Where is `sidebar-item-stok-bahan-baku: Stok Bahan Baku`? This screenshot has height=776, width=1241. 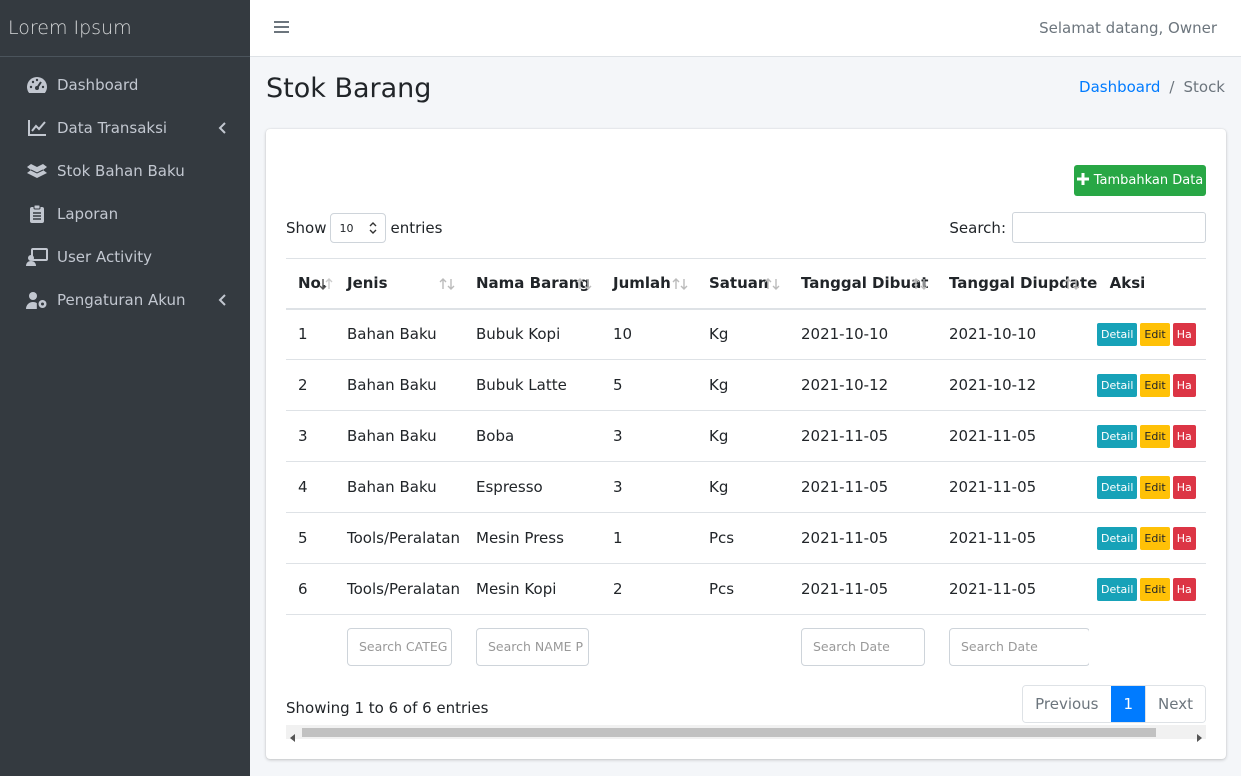
sidebar-item-stok-bahan-baku: Stok Bahan Baku is located at coordinates (125, 170).